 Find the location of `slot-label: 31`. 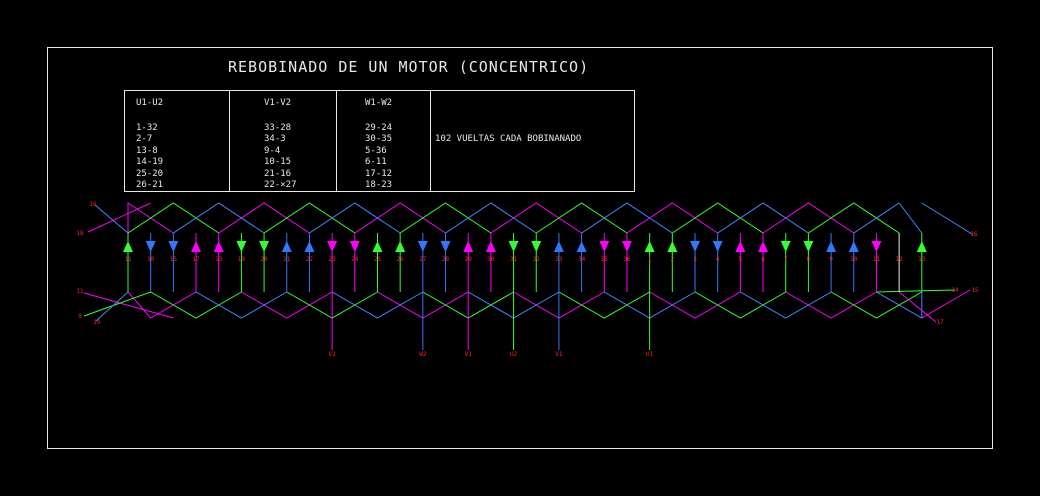

slot-label: 31 is located at coordinates (514, 259).